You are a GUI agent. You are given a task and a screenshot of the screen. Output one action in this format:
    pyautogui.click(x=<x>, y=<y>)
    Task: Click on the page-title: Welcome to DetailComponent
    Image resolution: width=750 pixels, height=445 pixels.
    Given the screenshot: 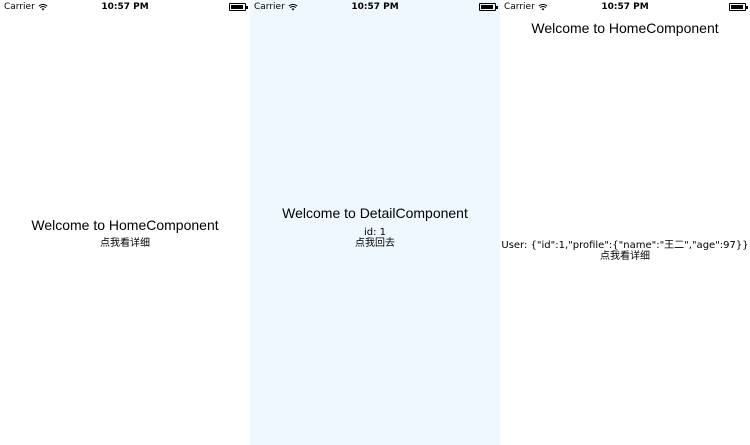 What is the action you would take?
    pyautogui.click(x=375, y=213)
    